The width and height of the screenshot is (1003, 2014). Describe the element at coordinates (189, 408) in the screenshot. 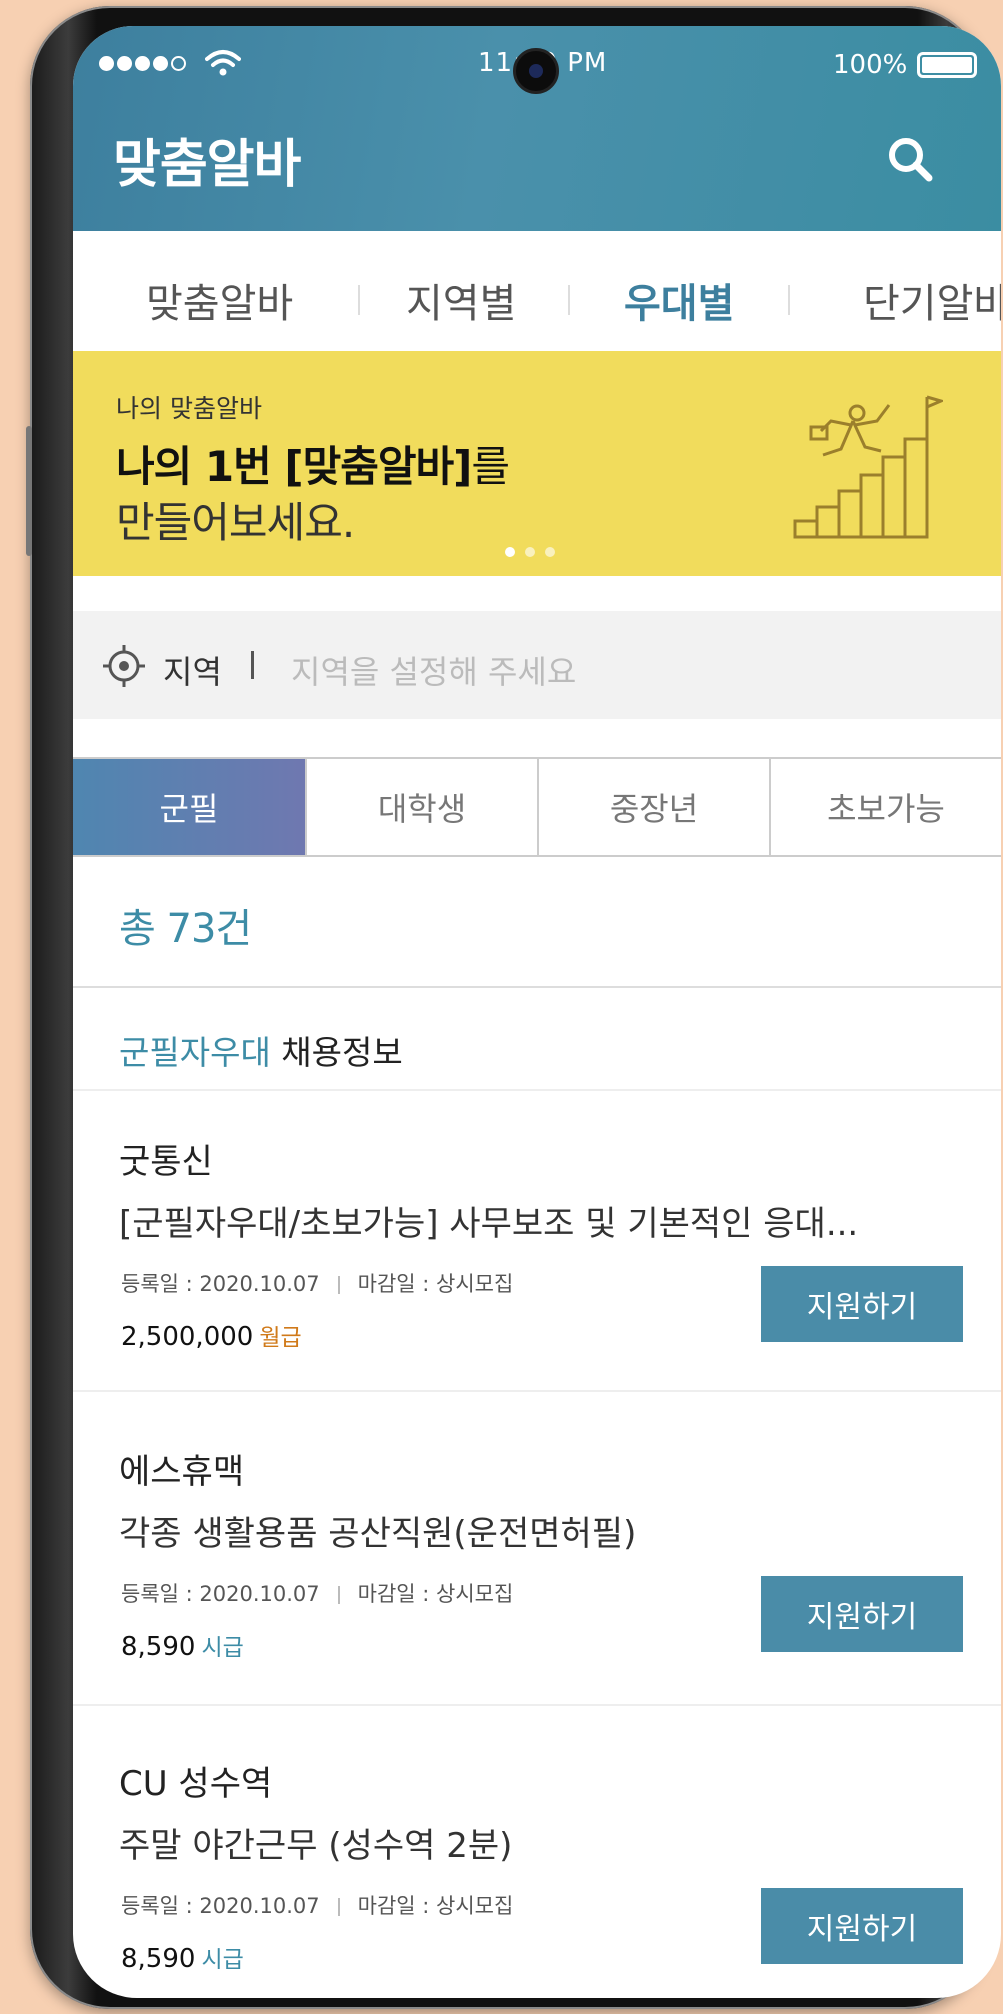

I see `banner-subtitle: 나의 맞춤알바` at that location.